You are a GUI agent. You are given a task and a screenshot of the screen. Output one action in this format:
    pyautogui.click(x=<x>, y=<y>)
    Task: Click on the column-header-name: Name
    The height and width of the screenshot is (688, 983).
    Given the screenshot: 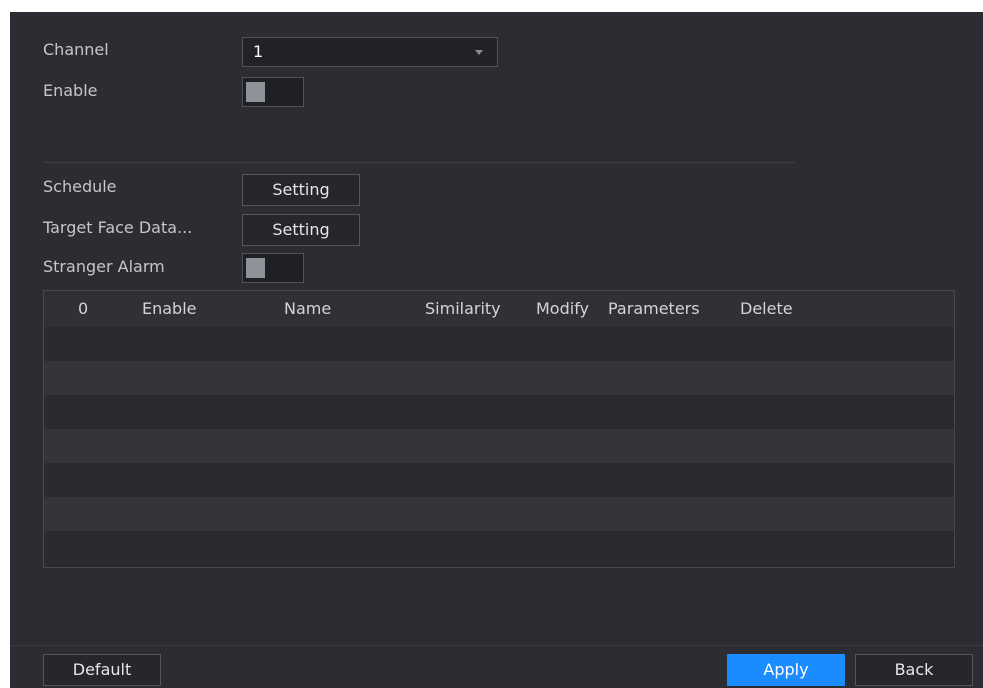 What is the action you would take?
    pyautogui.click(x=308, y=308)
    